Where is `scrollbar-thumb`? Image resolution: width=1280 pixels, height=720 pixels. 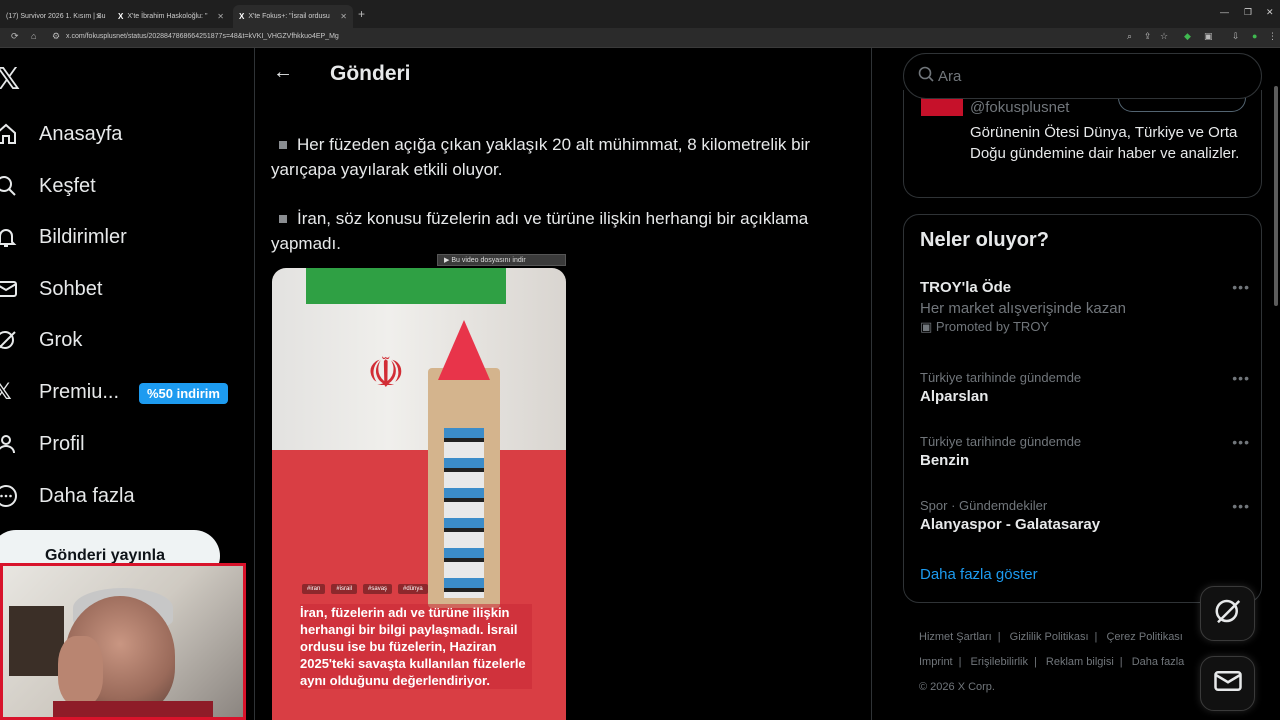 scrollbar-thumb is located at coordinates (1276, 196).